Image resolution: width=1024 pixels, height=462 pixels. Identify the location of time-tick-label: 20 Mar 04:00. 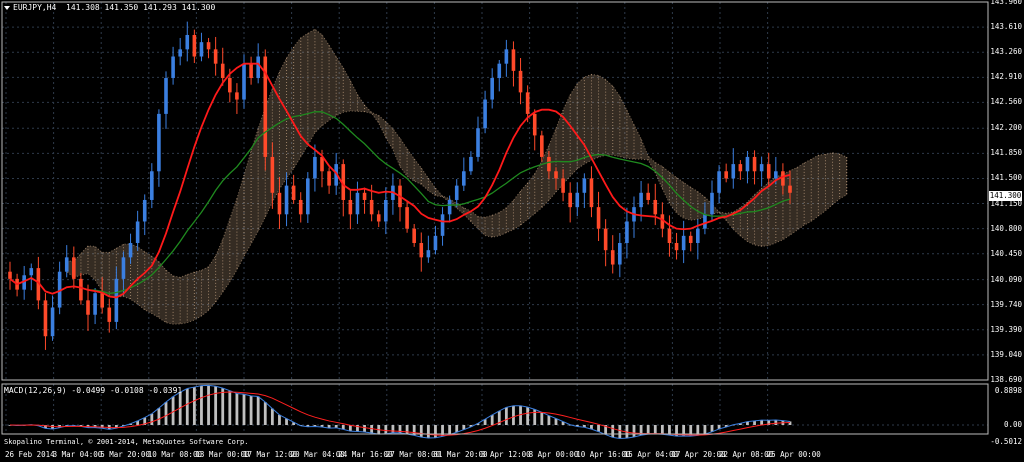
(317, 454).